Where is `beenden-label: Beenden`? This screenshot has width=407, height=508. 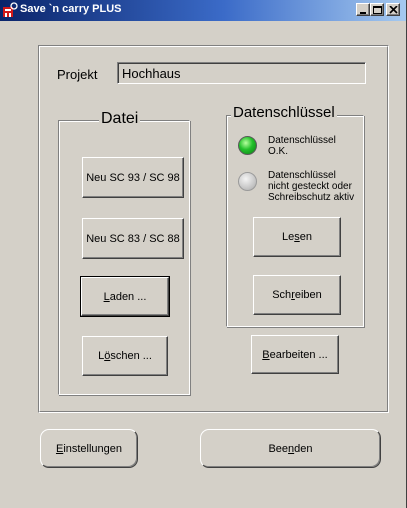
beenden-label: Beenden is located at coordinates (290, 448).